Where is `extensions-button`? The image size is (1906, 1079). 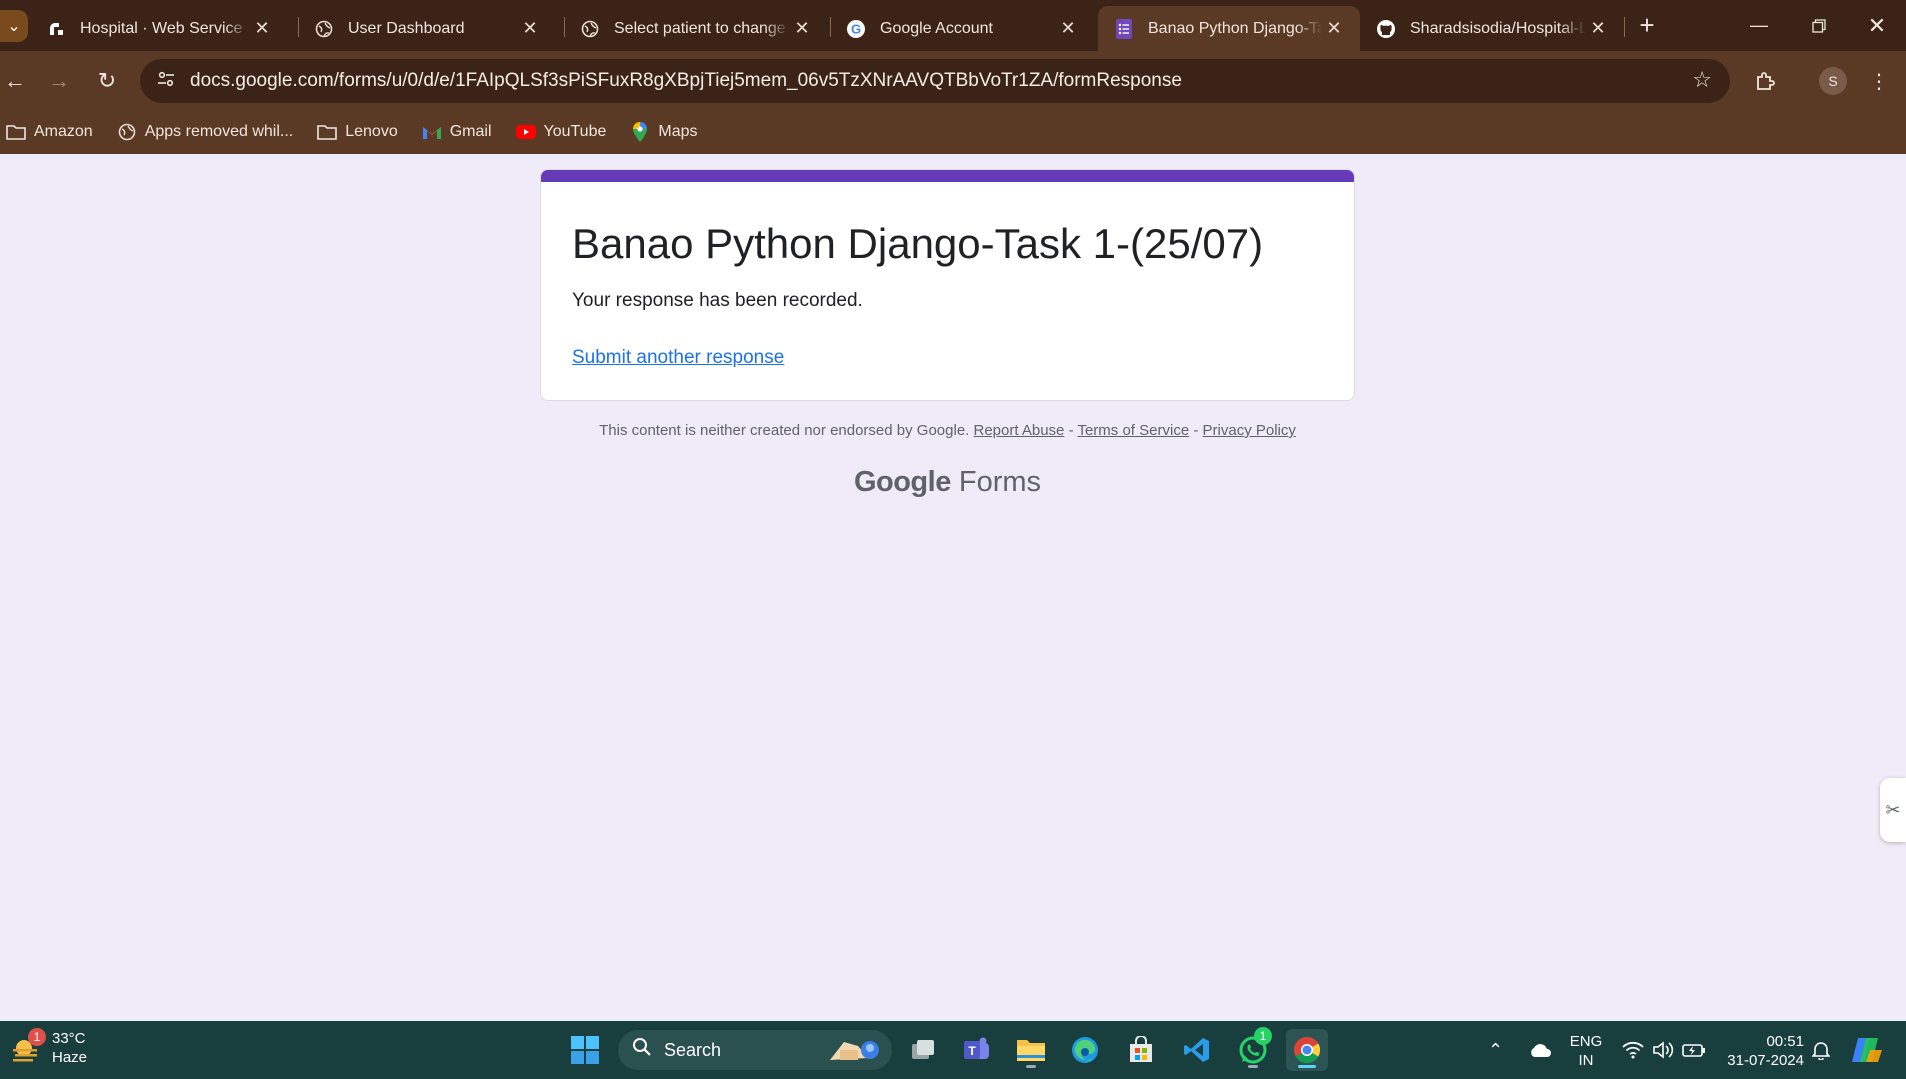
extensions-button is located at coordinates (1765, 81).